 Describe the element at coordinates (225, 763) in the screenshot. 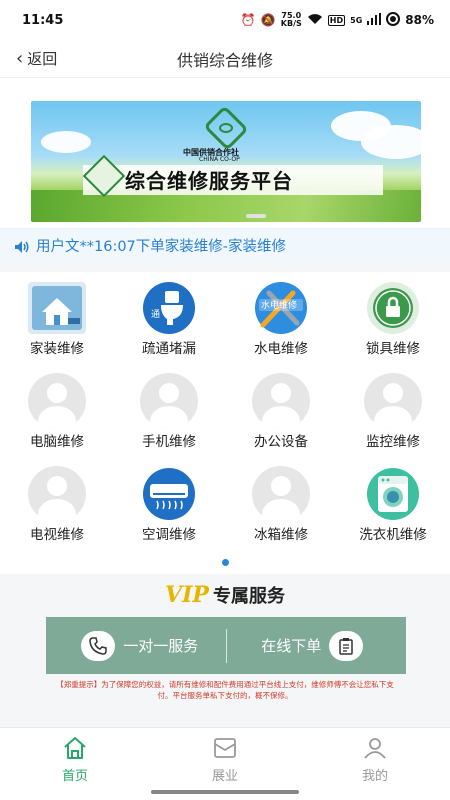

I see `bottom-tab-bar: 首页 展业 我的` at that location.